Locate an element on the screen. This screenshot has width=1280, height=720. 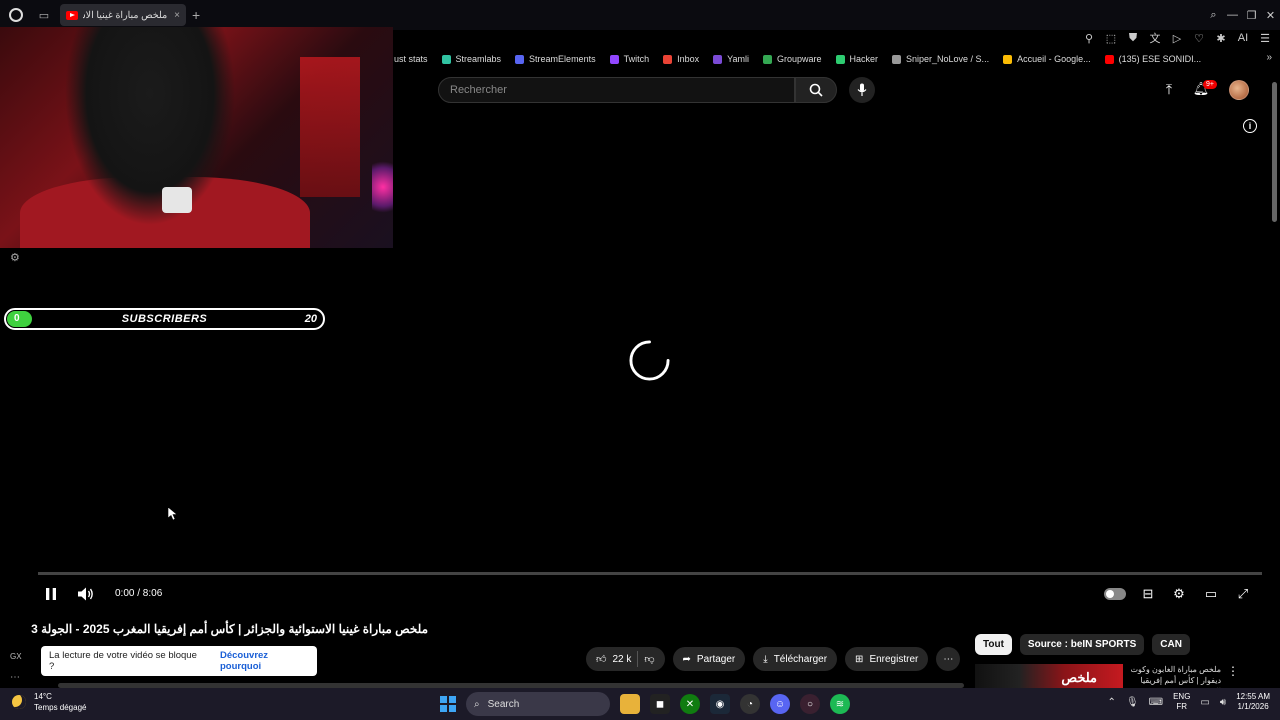
language-indicator: ENG FR is located at coordinates (1181, 702).